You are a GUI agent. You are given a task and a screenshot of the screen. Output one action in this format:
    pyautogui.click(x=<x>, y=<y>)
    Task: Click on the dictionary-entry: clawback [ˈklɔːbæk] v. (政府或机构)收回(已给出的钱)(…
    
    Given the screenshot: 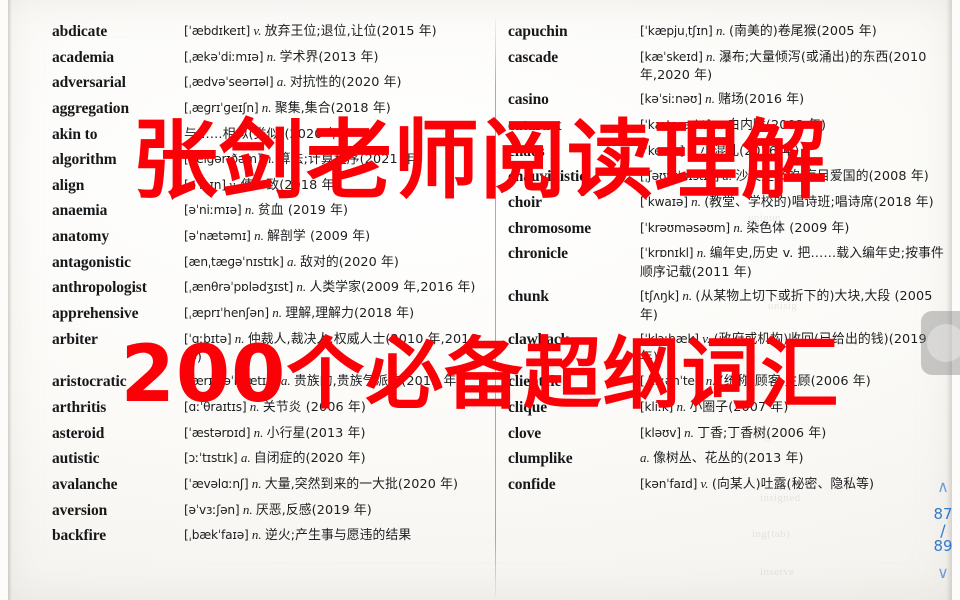 What is the action you would take?
    pyautogui.click(x=728, y=348)
    